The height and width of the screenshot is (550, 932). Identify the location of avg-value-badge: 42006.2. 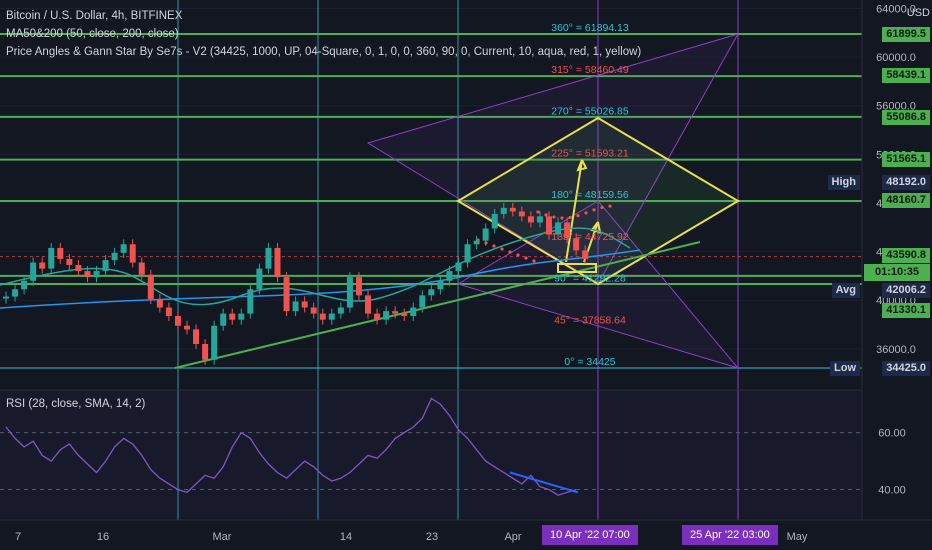
(906, 290).